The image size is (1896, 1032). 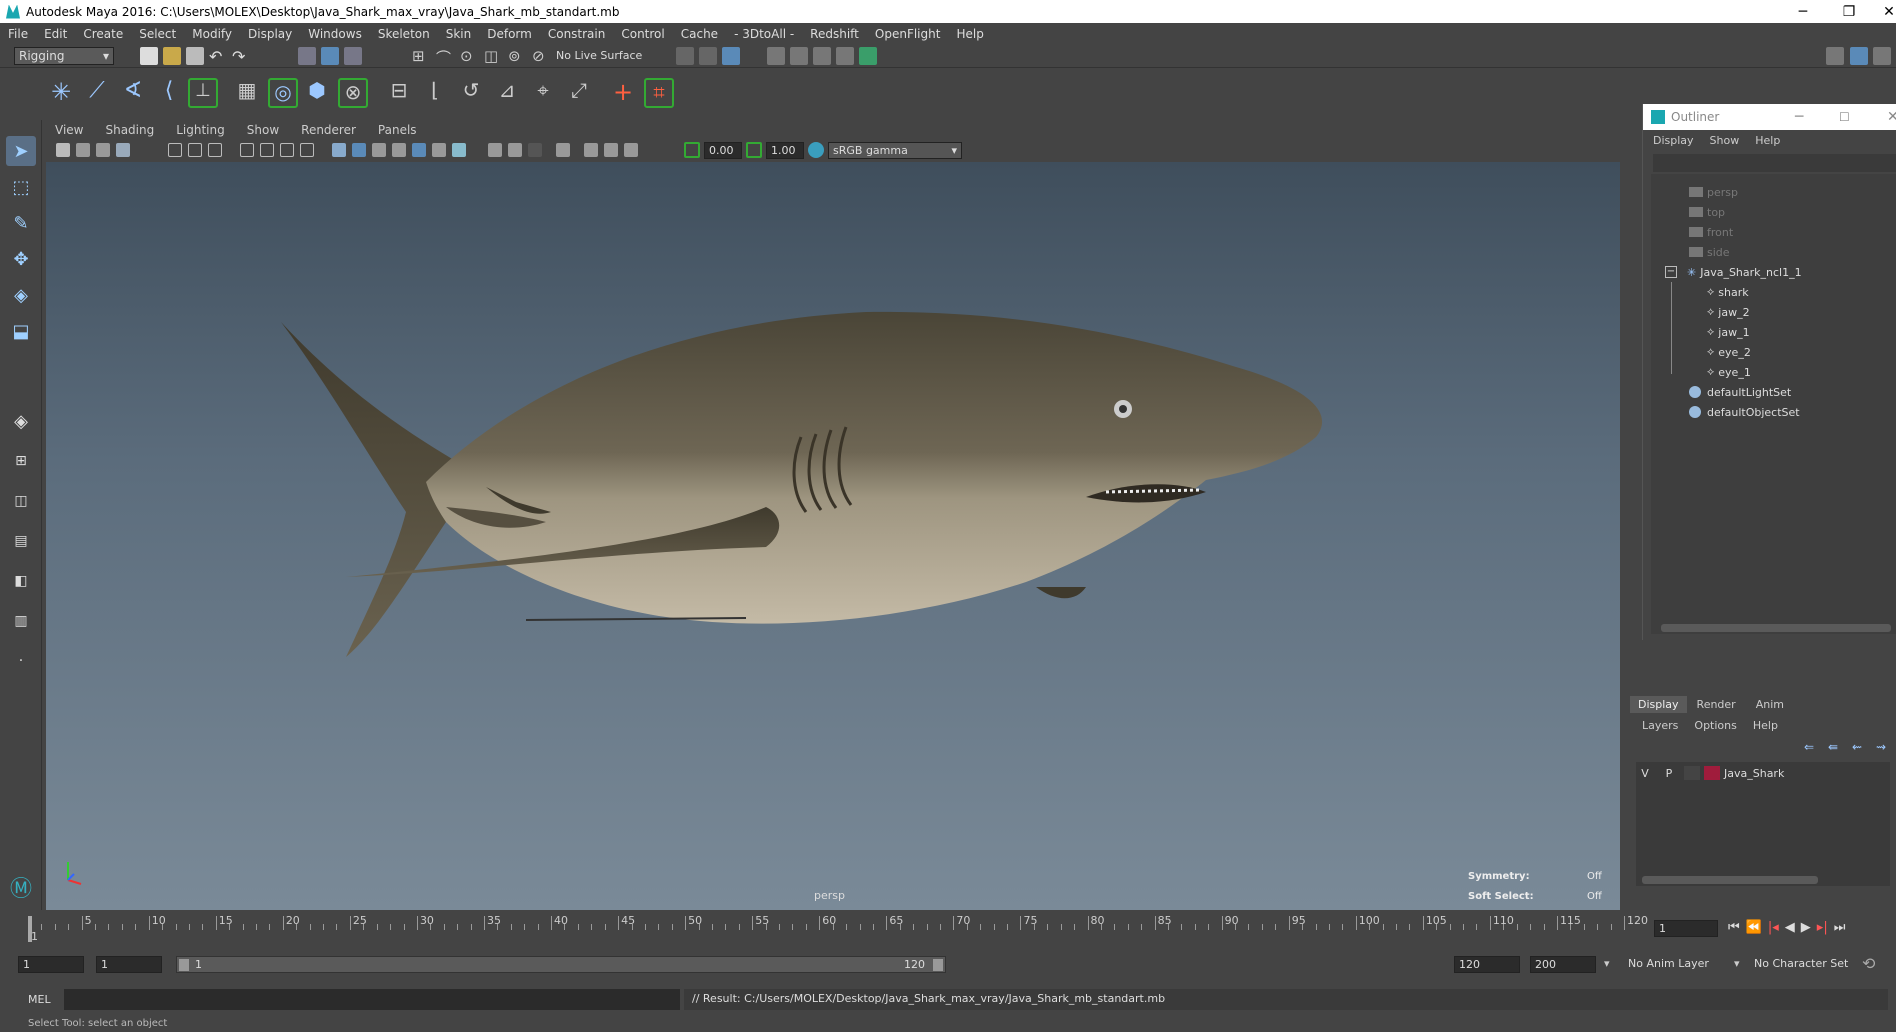 I want to click on film-gate-icon, so click(x=195, y=150).